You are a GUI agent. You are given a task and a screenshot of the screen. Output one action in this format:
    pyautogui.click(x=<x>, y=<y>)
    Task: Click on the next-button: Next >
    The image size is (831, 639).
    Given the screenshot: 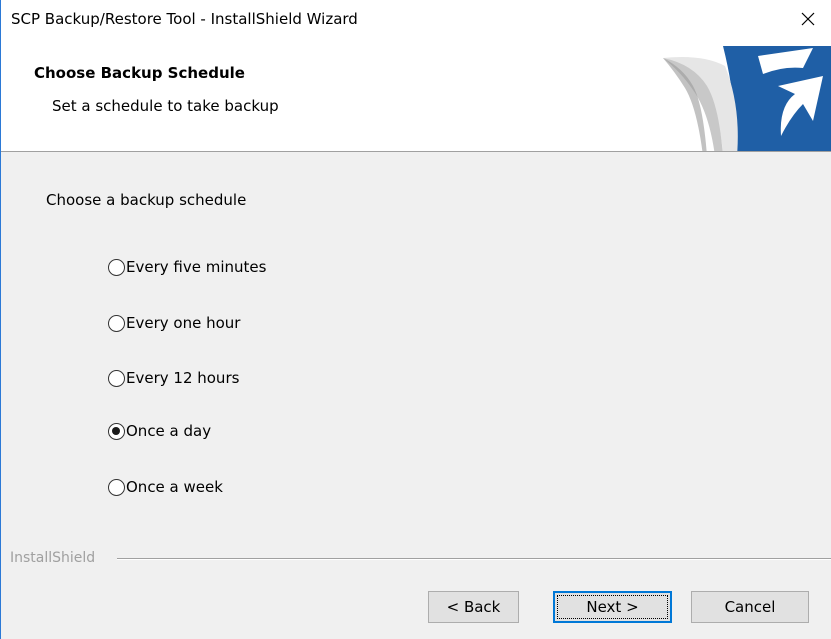 What is the action you would take?
    pyautogui.click(x=612, y=607)
    